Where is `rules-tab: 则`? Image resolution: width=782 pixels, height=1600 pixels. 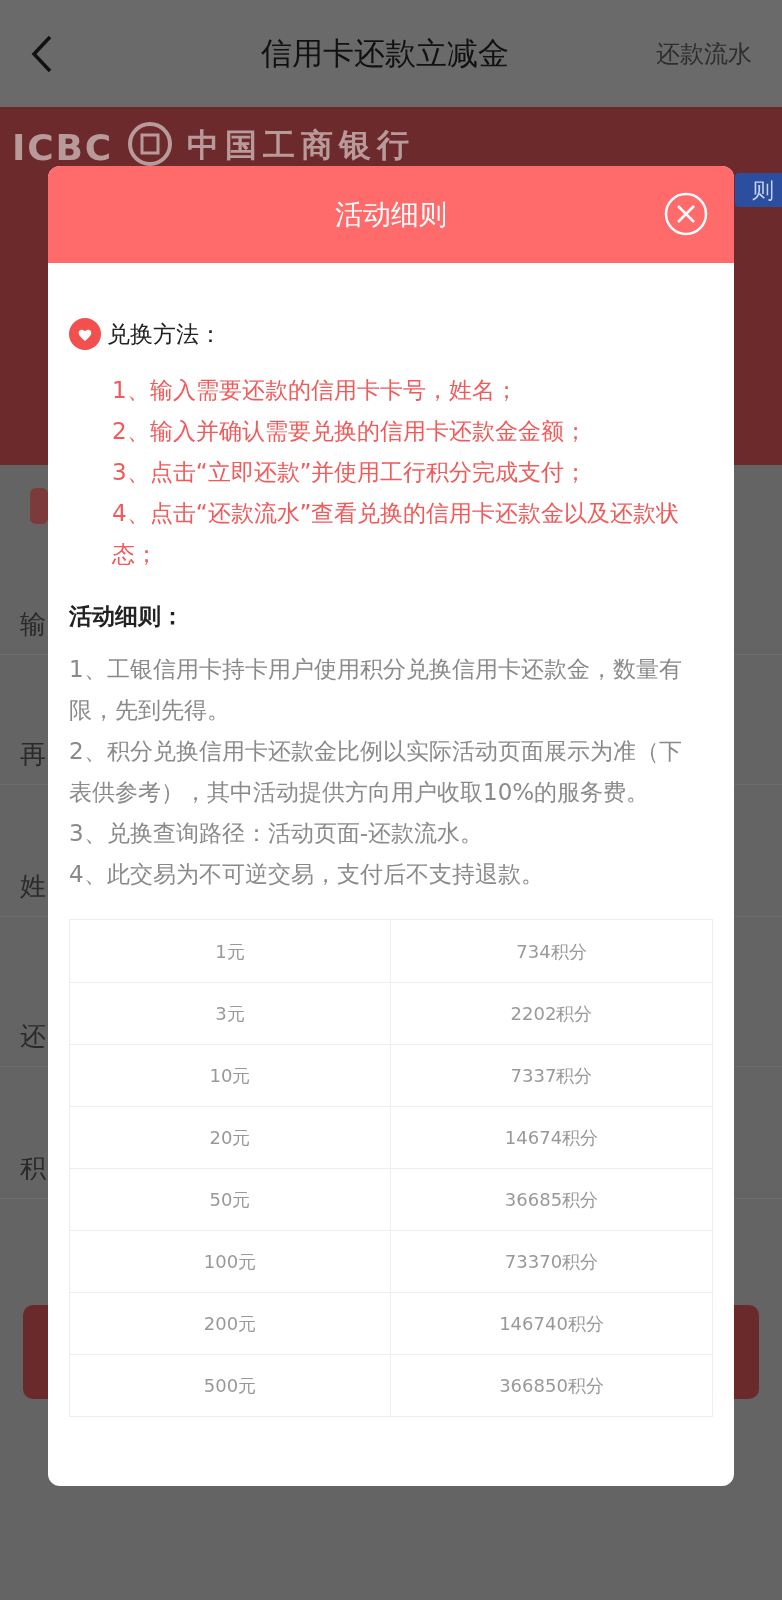 rules-tab: 则 is located at coordinates (758, 190).